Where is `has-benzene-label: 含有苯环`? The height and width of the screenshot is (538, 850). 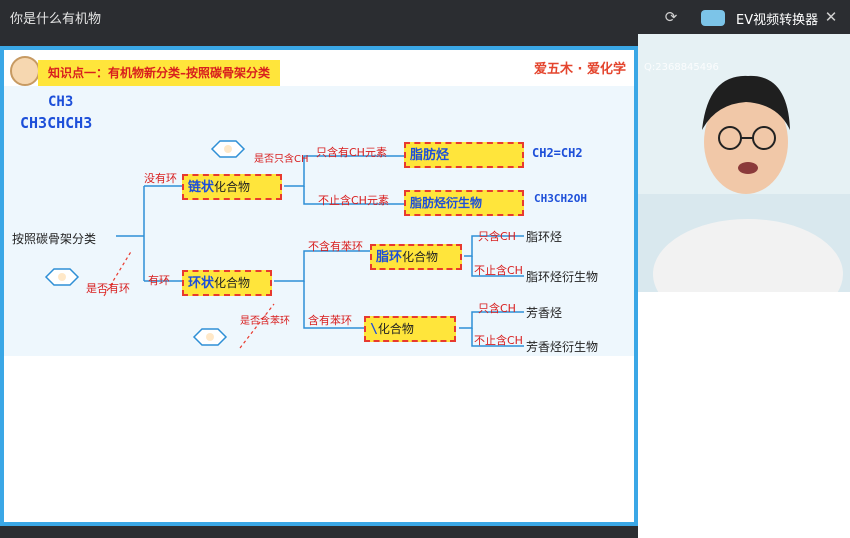 has-benzene-label: 含有苯环 is located at coordinates (330, 320).